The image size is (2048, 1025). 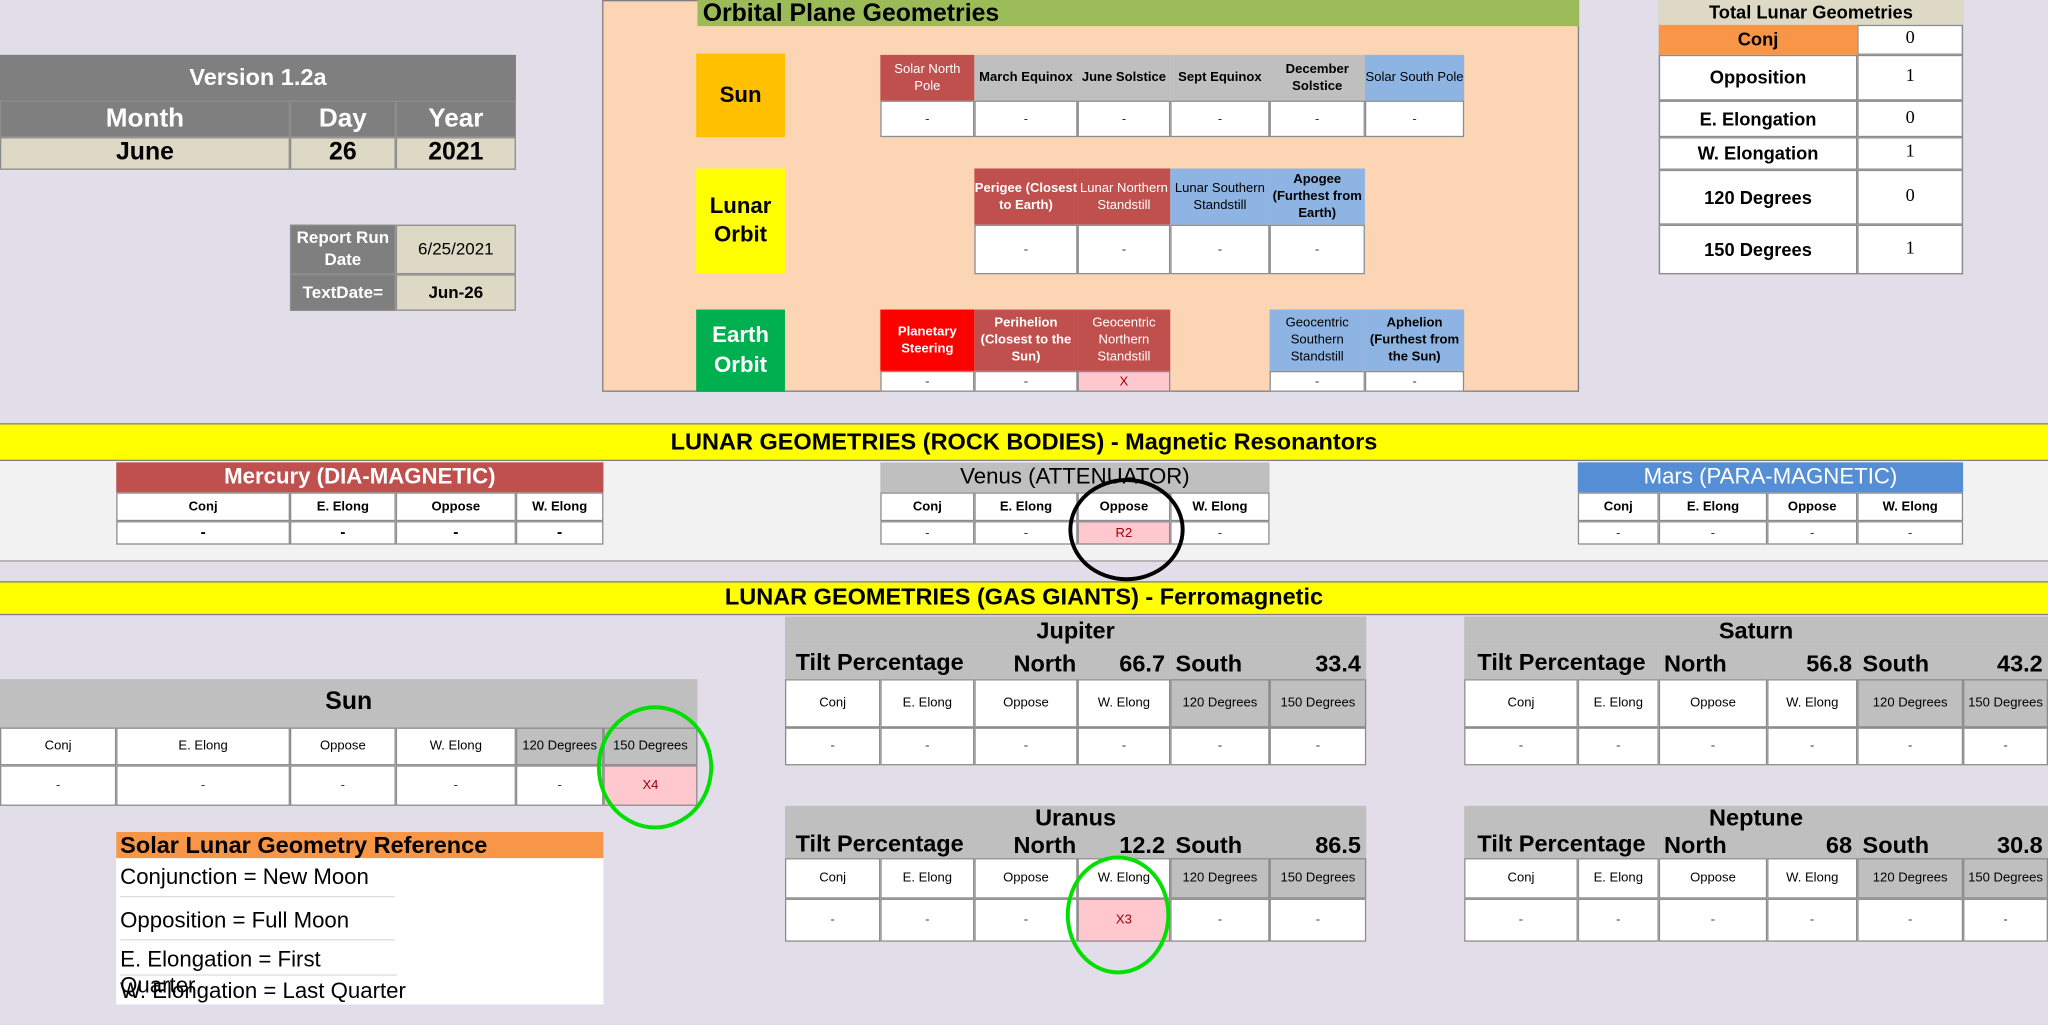 What do you see at coordinates (1026, 77) in the screenshot?
I see `march-equinox-header: March Equinox` at bounding box center [1026, 77].